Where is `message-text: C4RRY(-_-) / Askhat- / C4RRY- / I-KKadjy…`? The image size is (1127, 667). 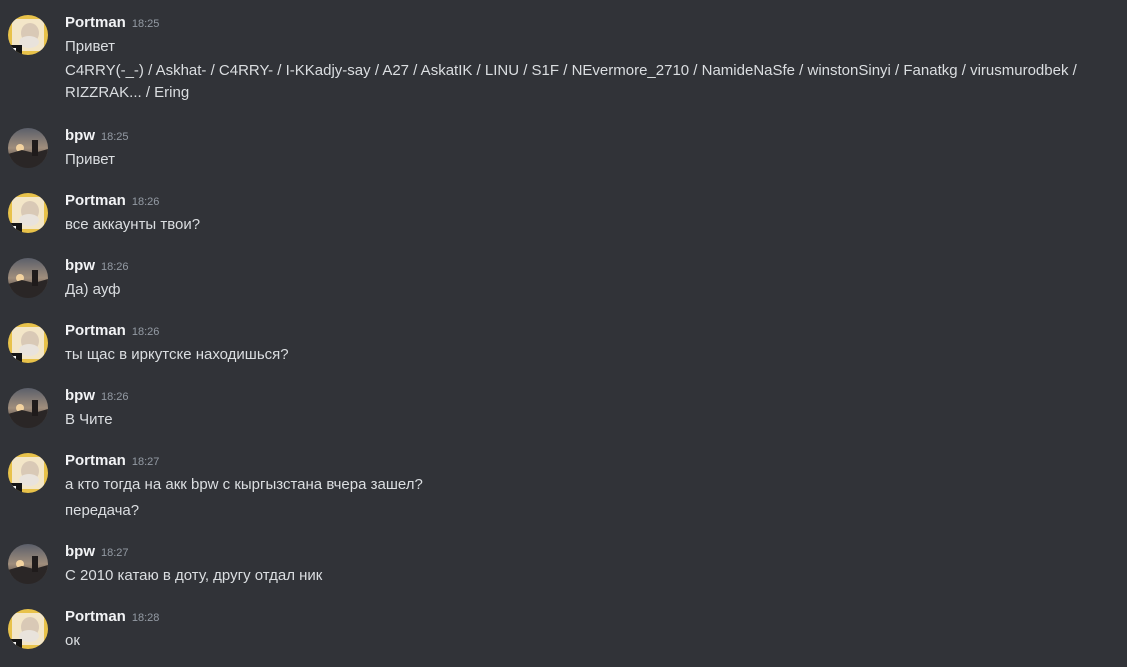 message-text: C4RRY(-_-) / Askhat- / C4RRY- / I-KKadjy… is located at coordinates (571, 81).